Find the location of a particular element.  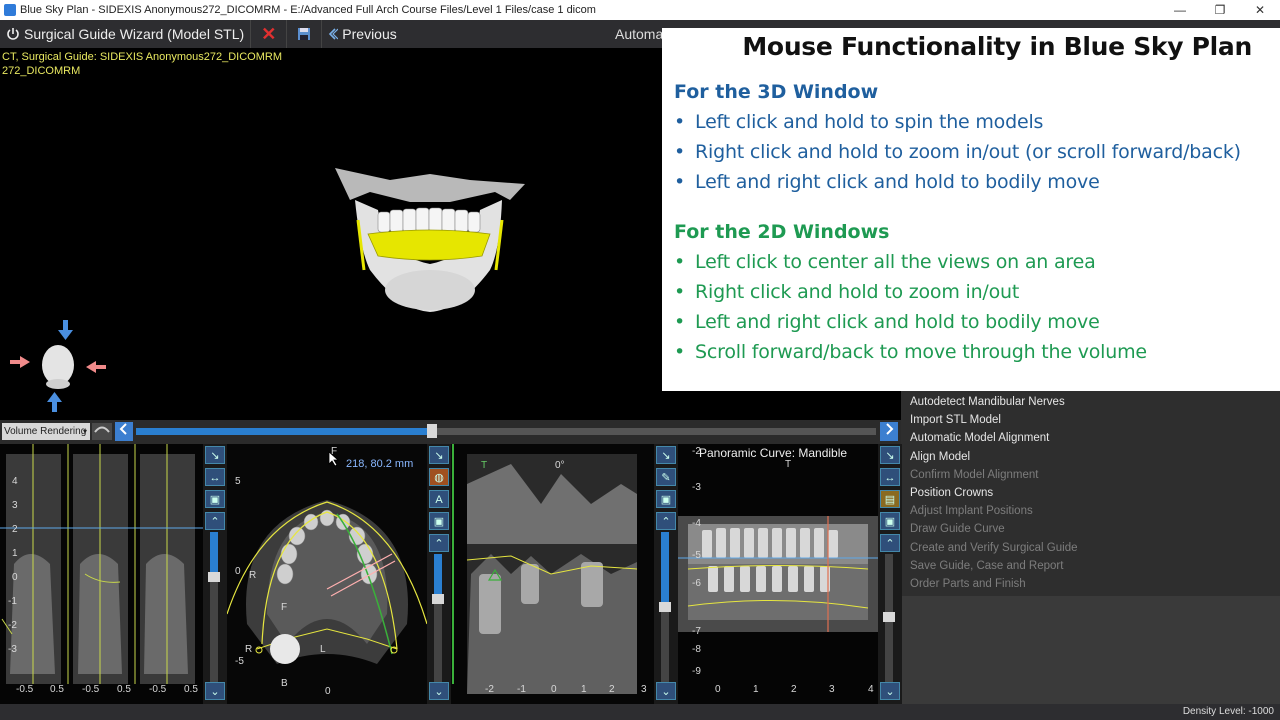

implant-tool-icon: ◍ is located at coordinates (439, 477).